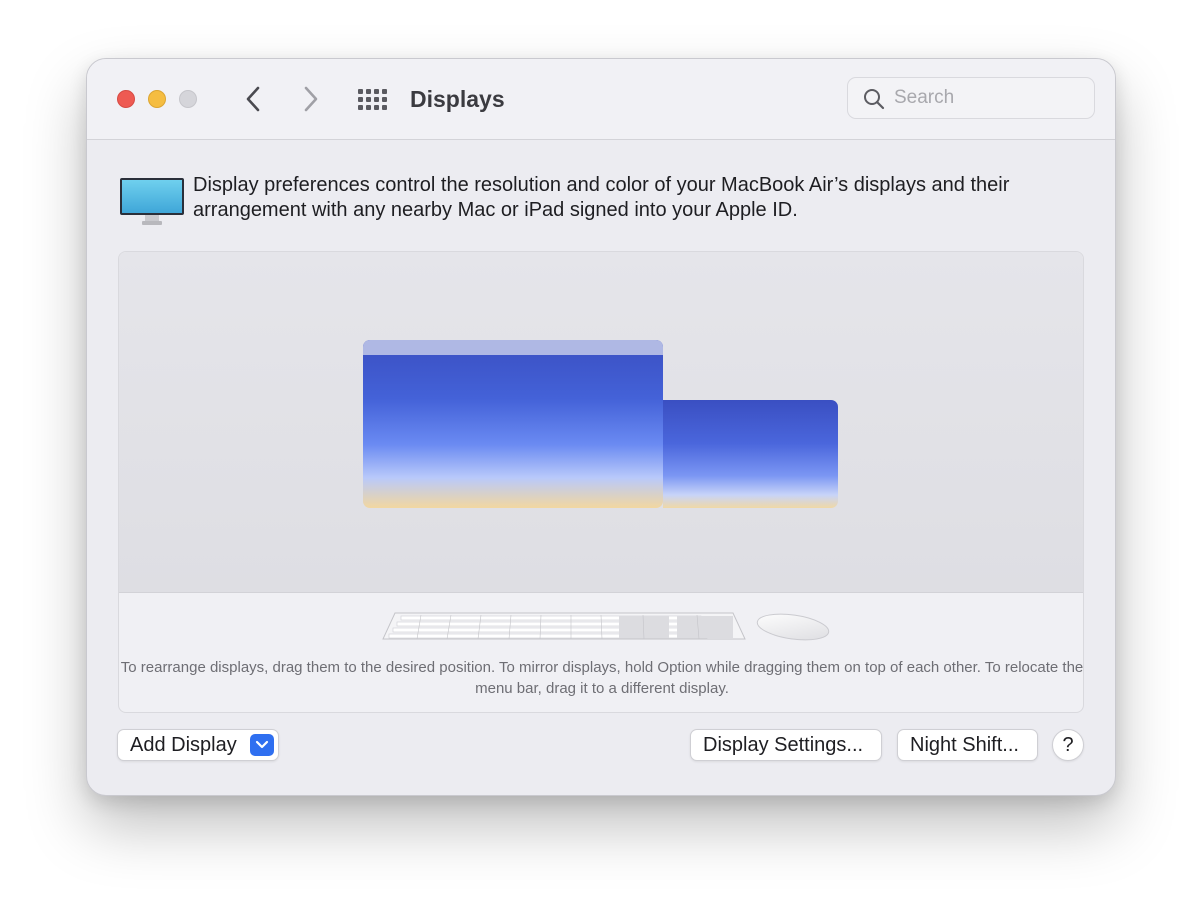 This screenshot has width=1200, height=908. I want to click on chevron-right-icon, so click(311, 99).